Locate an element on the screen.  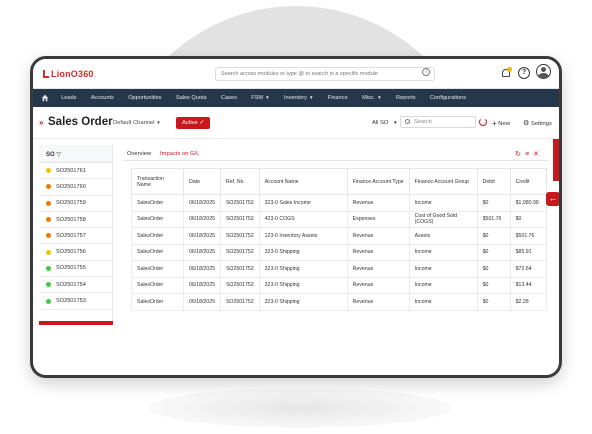
nav-item-misc: Misc. ▼ is located at coordinates (372, 98).